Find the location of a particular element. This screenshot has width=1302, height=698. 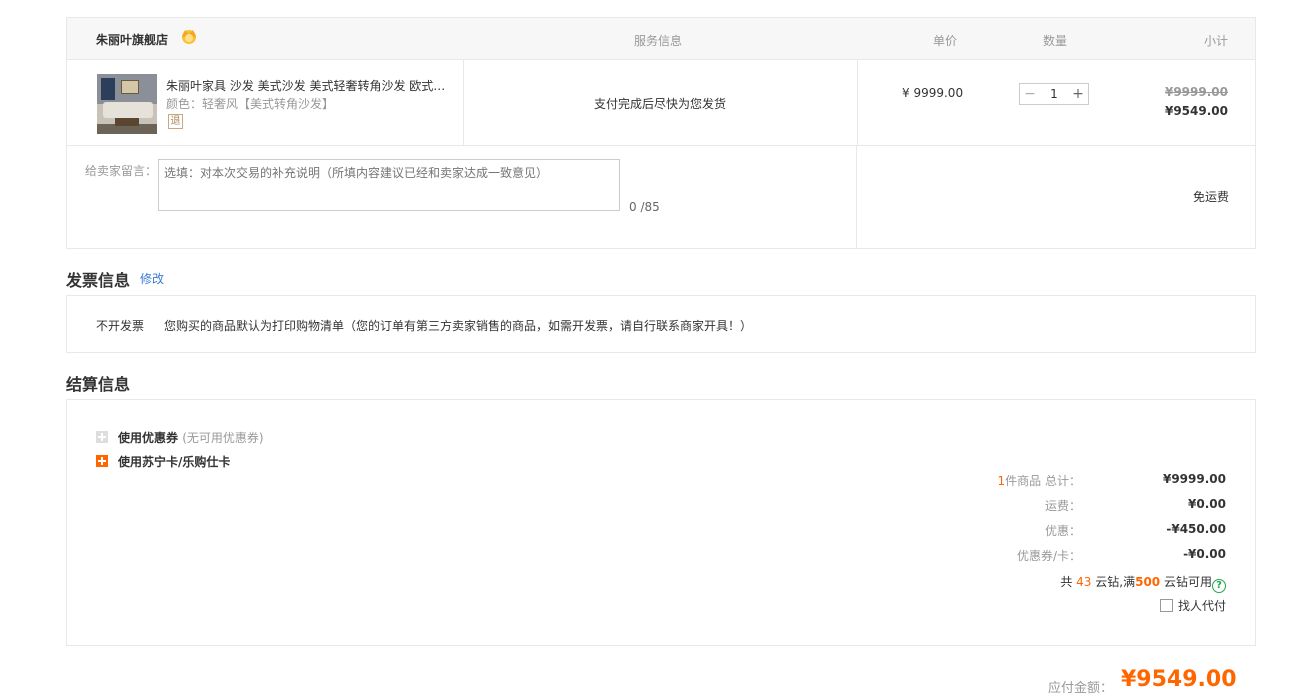

qty-increase-button: + is located at coordinates (1078, 94).